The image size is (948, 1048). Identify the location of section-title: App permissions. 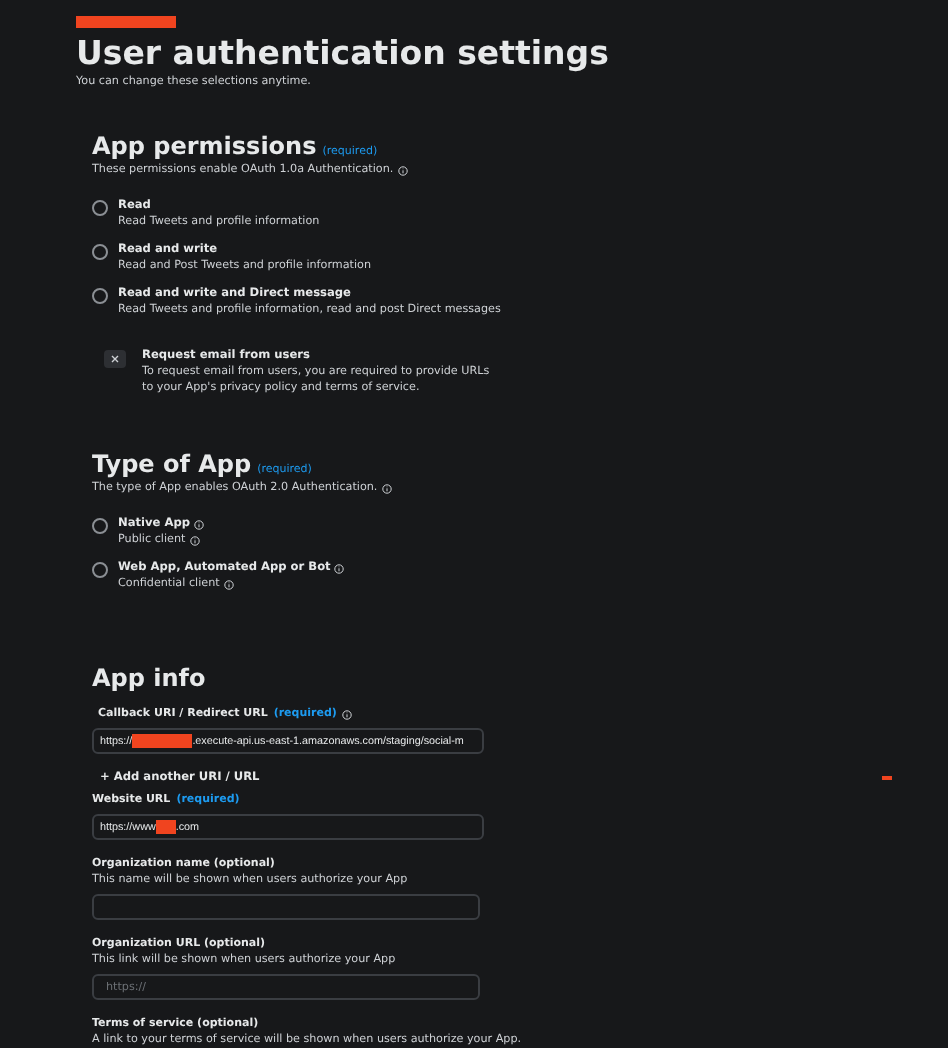
(204, 147).